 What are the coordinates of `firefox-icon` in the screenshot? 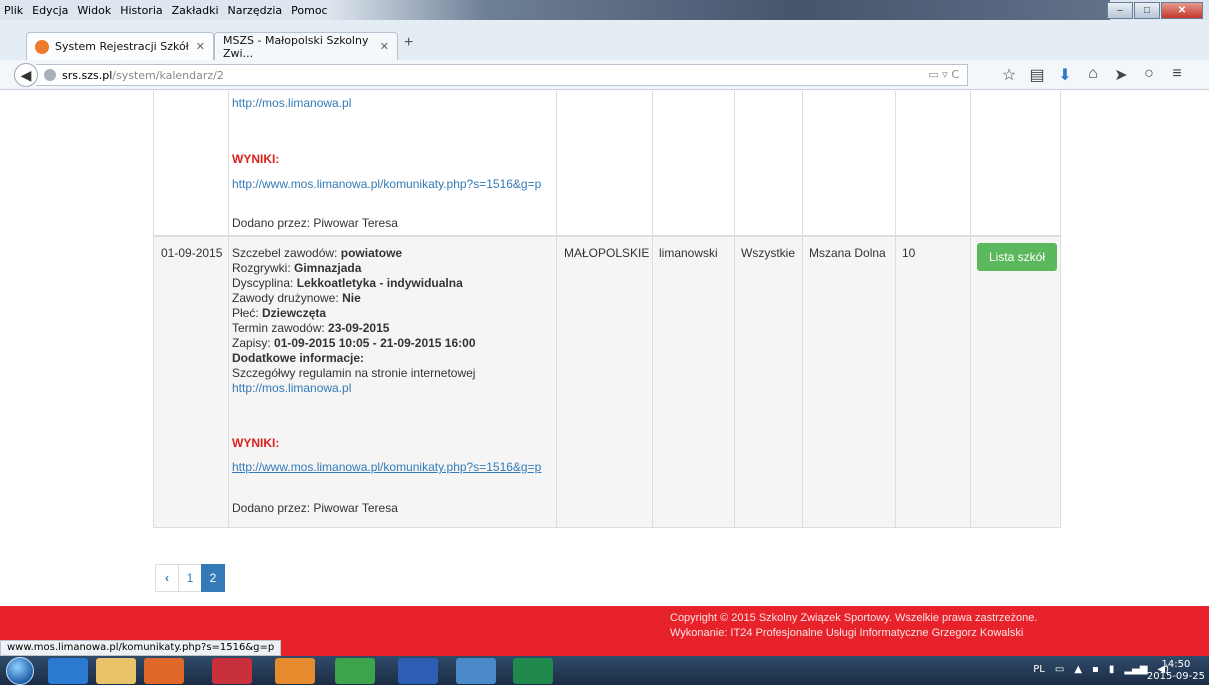 It's located at (295, 671).